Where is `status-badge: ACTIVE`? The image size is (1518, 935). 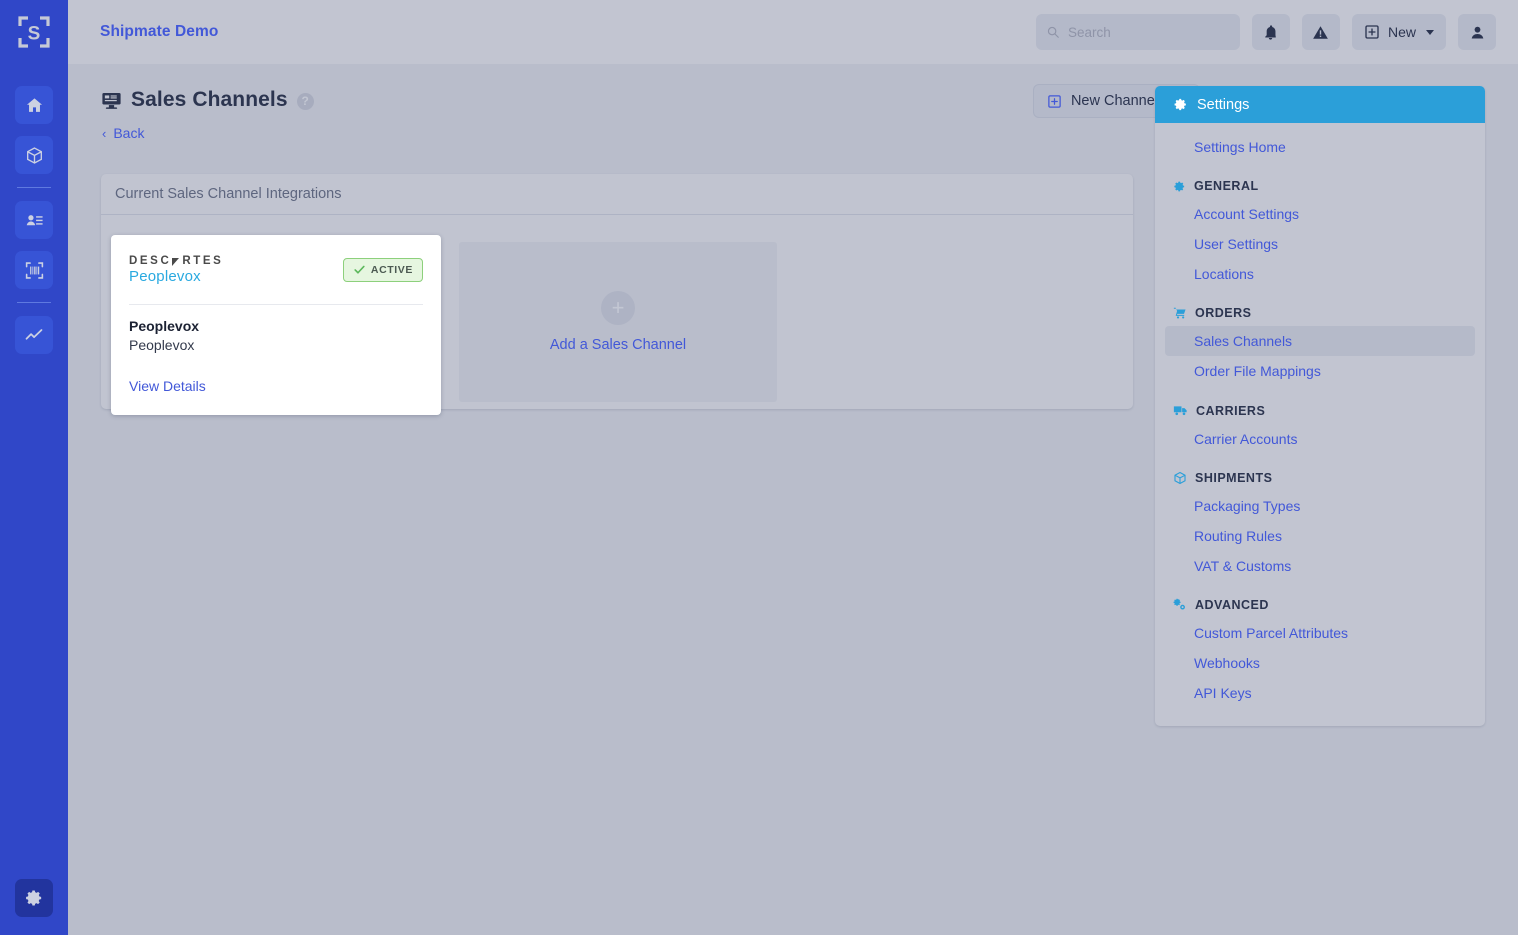
status-badge: ACTIVE is located at coordinates (382, 269).